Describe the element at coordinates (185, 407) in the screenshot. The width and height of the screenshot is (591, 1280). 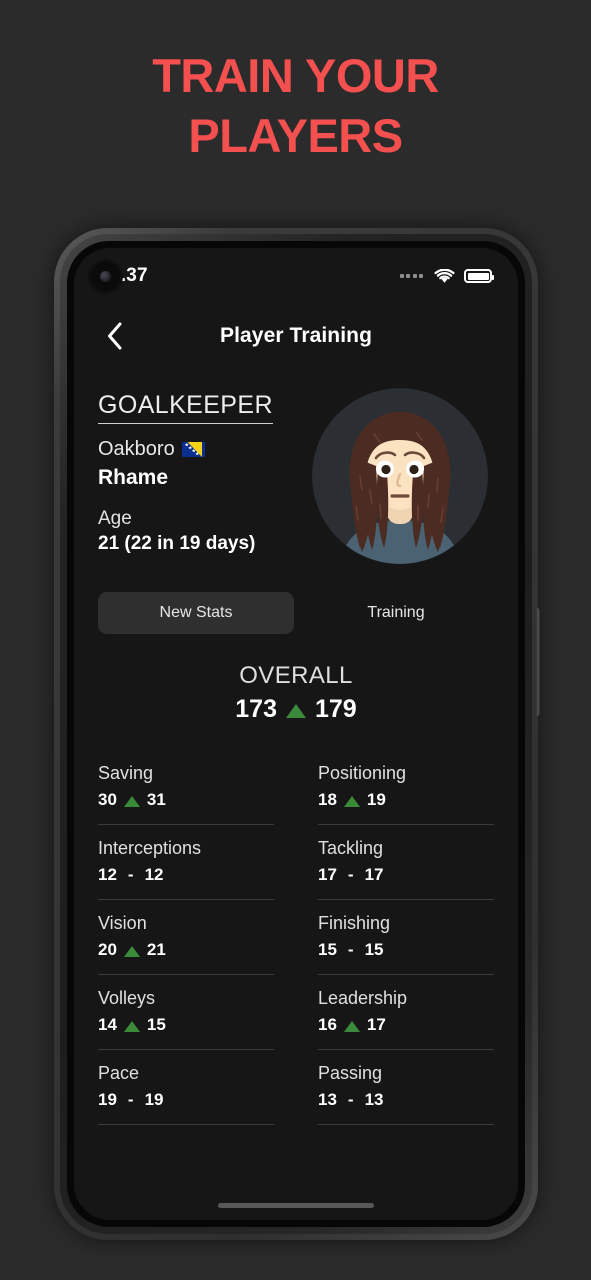
I see `player-position: GOALKEEPER` at that location.